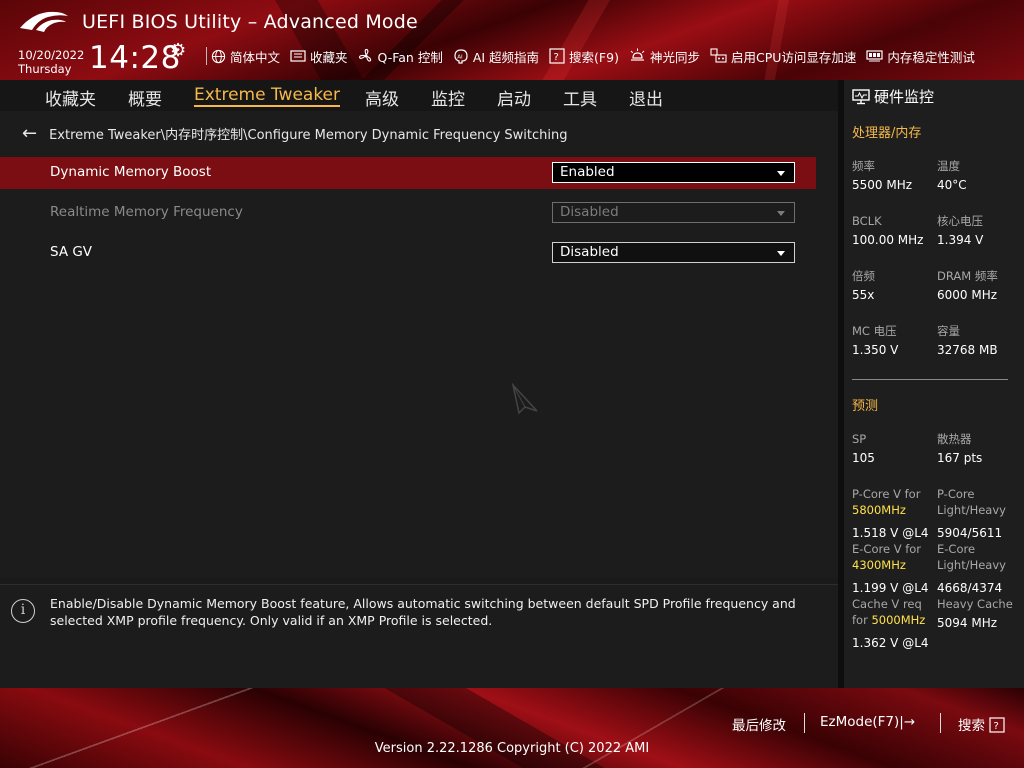 The width and height of the screenshot is (1024, 768). What do you see at coordinates (920, 56) in the screenshot?
I see `memtest-button: 内存稳定性测试` at bounding box center [920, 56].